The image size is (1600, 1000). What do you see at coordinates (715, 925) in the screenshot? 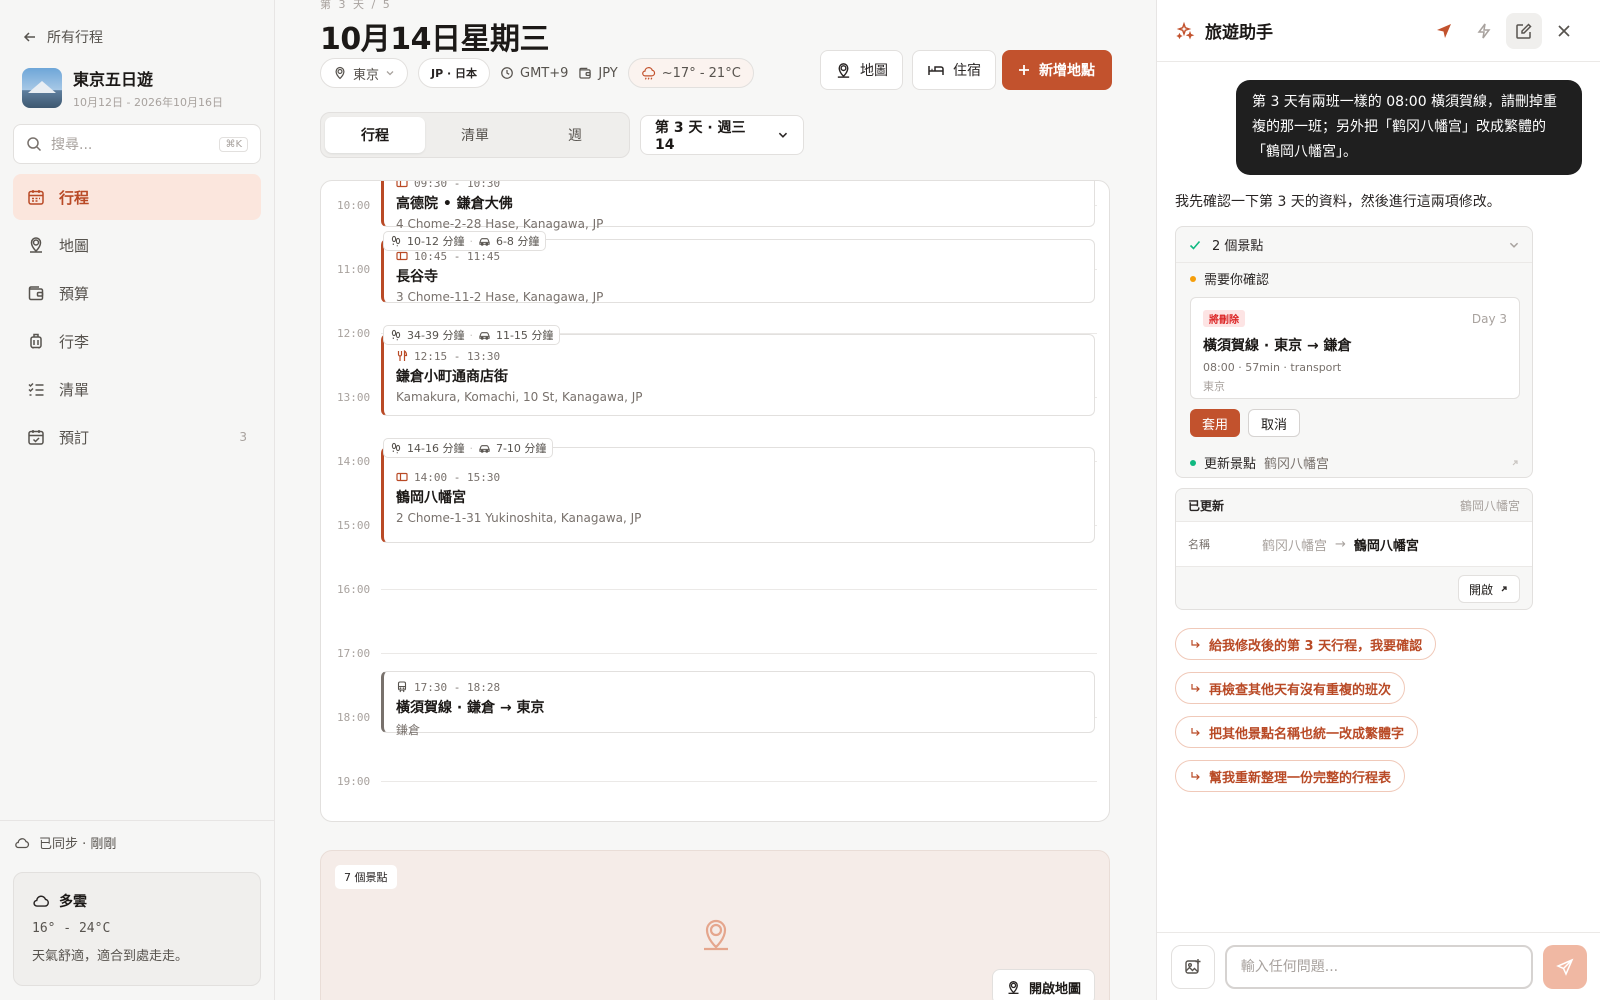
I see `map-preview: 7 個景點 開啟地圖` at bounding box center [715, 925].